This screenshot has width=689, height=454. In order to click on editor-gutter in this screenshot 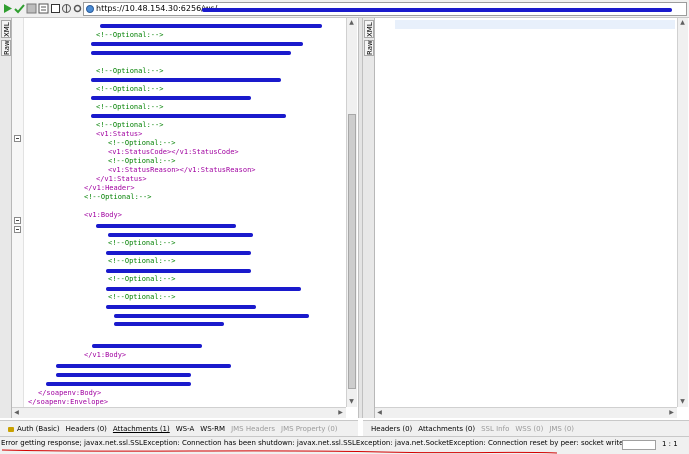, I will do `click(18, 212)`.